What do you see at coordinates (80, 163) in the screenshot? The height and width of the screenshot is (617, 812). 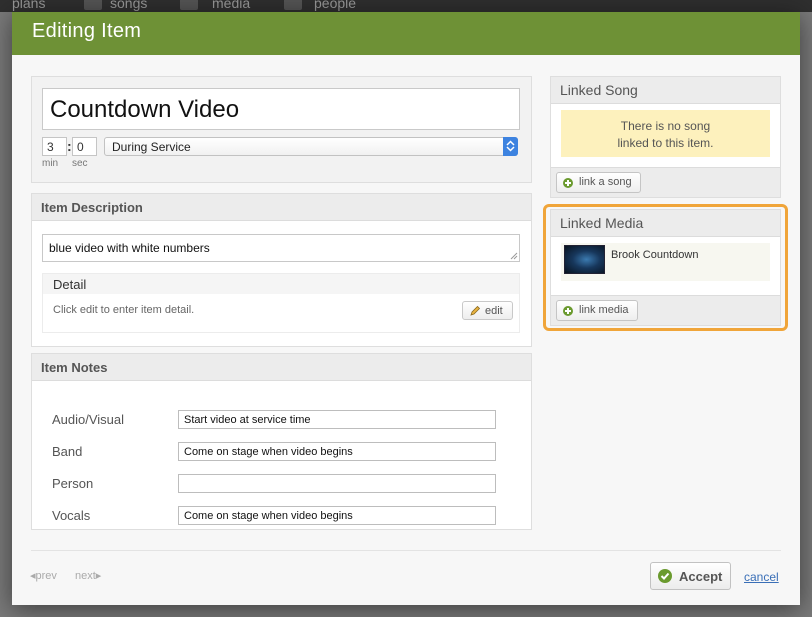 I see `sec-label: sec` at bounding box center [80, 163].